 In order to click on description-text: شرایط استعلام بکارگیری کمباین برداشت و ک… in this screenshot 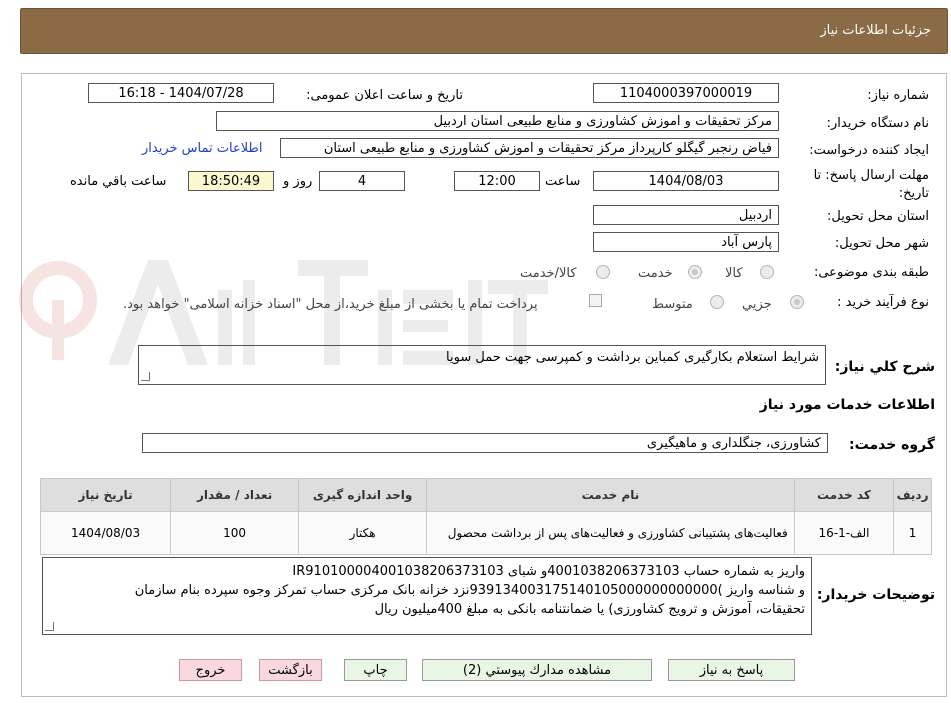, I will do `click(632, 357)`.